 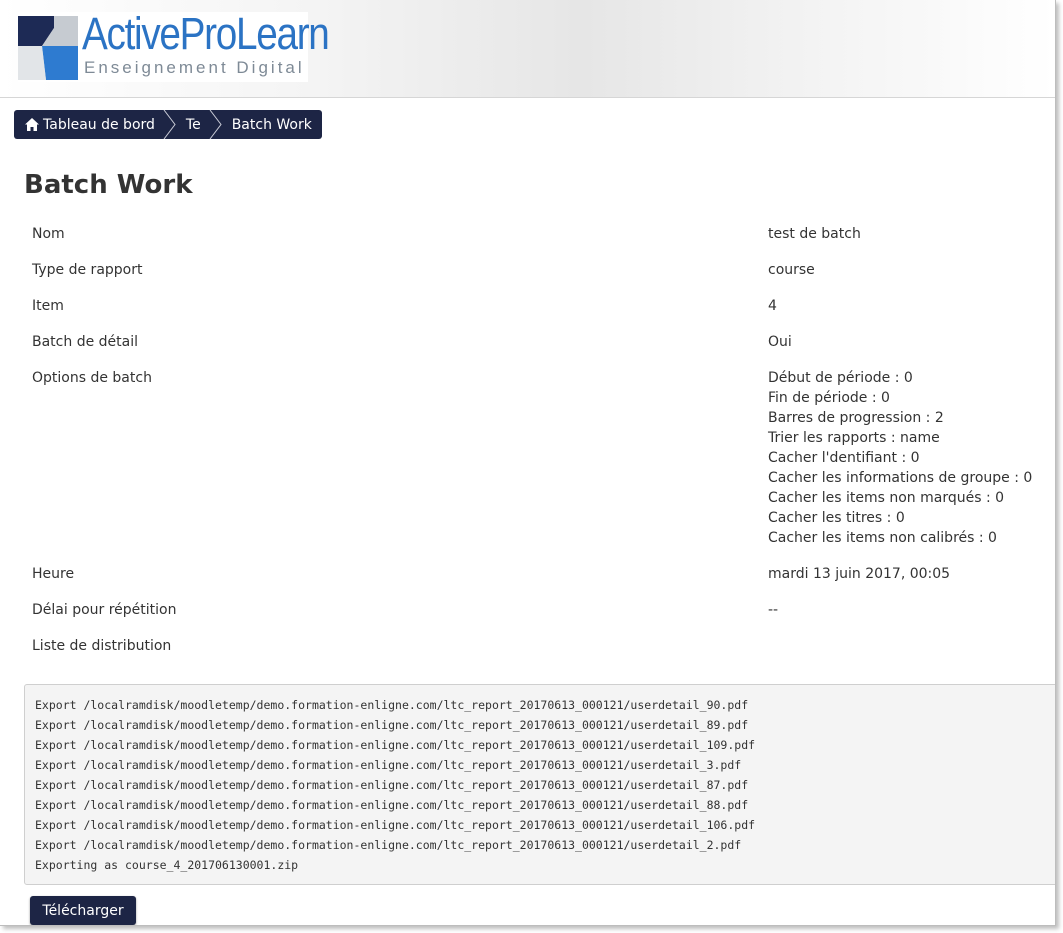 What do you see at coordinates (48, 234) in the screenshot?
I see `label-nom: Nom` at bounding box center [48, 234].